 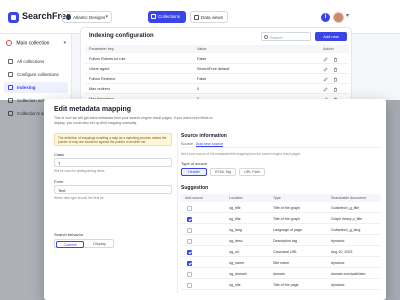 What do you see at coordinates (59, 154) in the screenshot?
I see `class-label: Class` at bounding box center [59, 154].